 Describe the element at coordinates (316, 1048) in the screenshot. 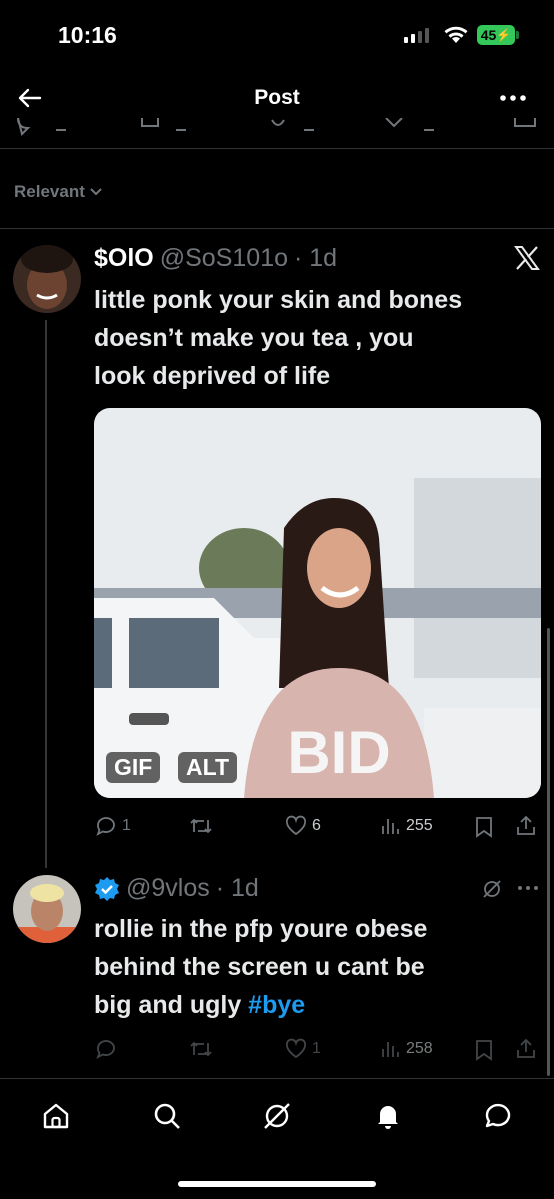

I see `like-count: 1` at that location.